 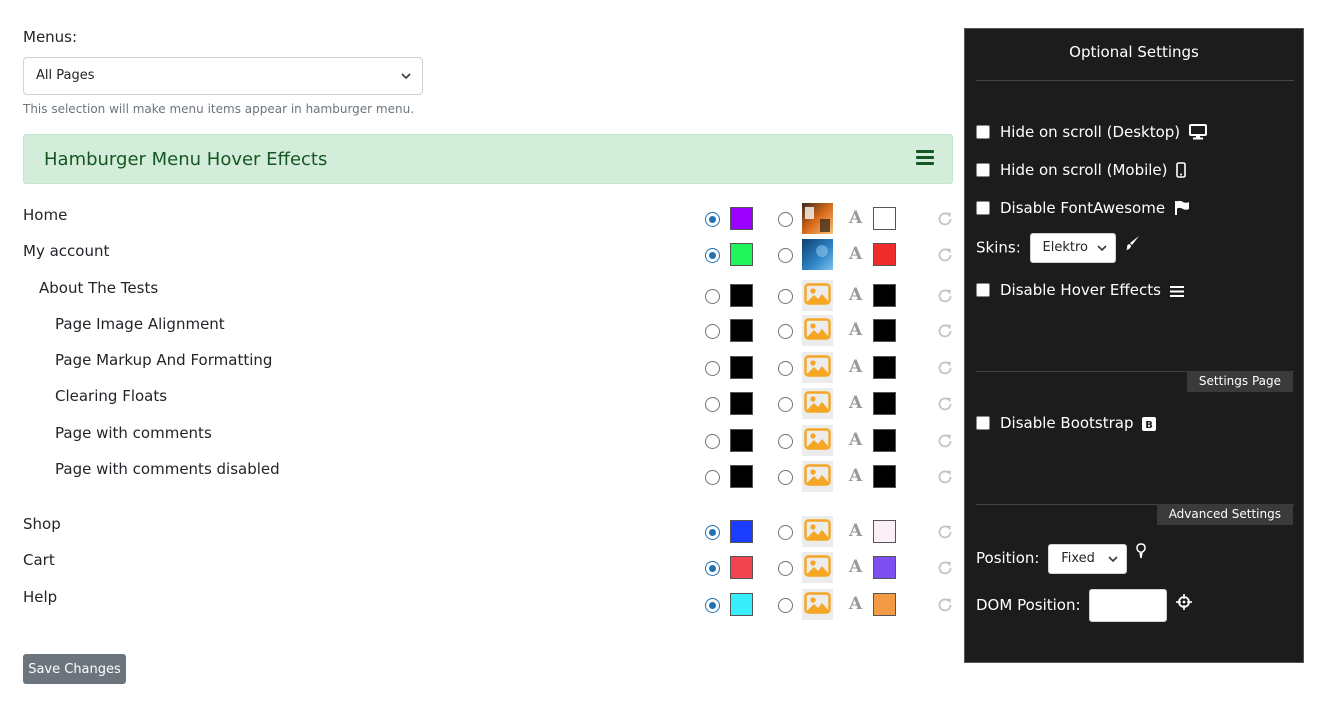 I want to click on hide-scroll-mobile-checkbox, so click(x=983, y=170).